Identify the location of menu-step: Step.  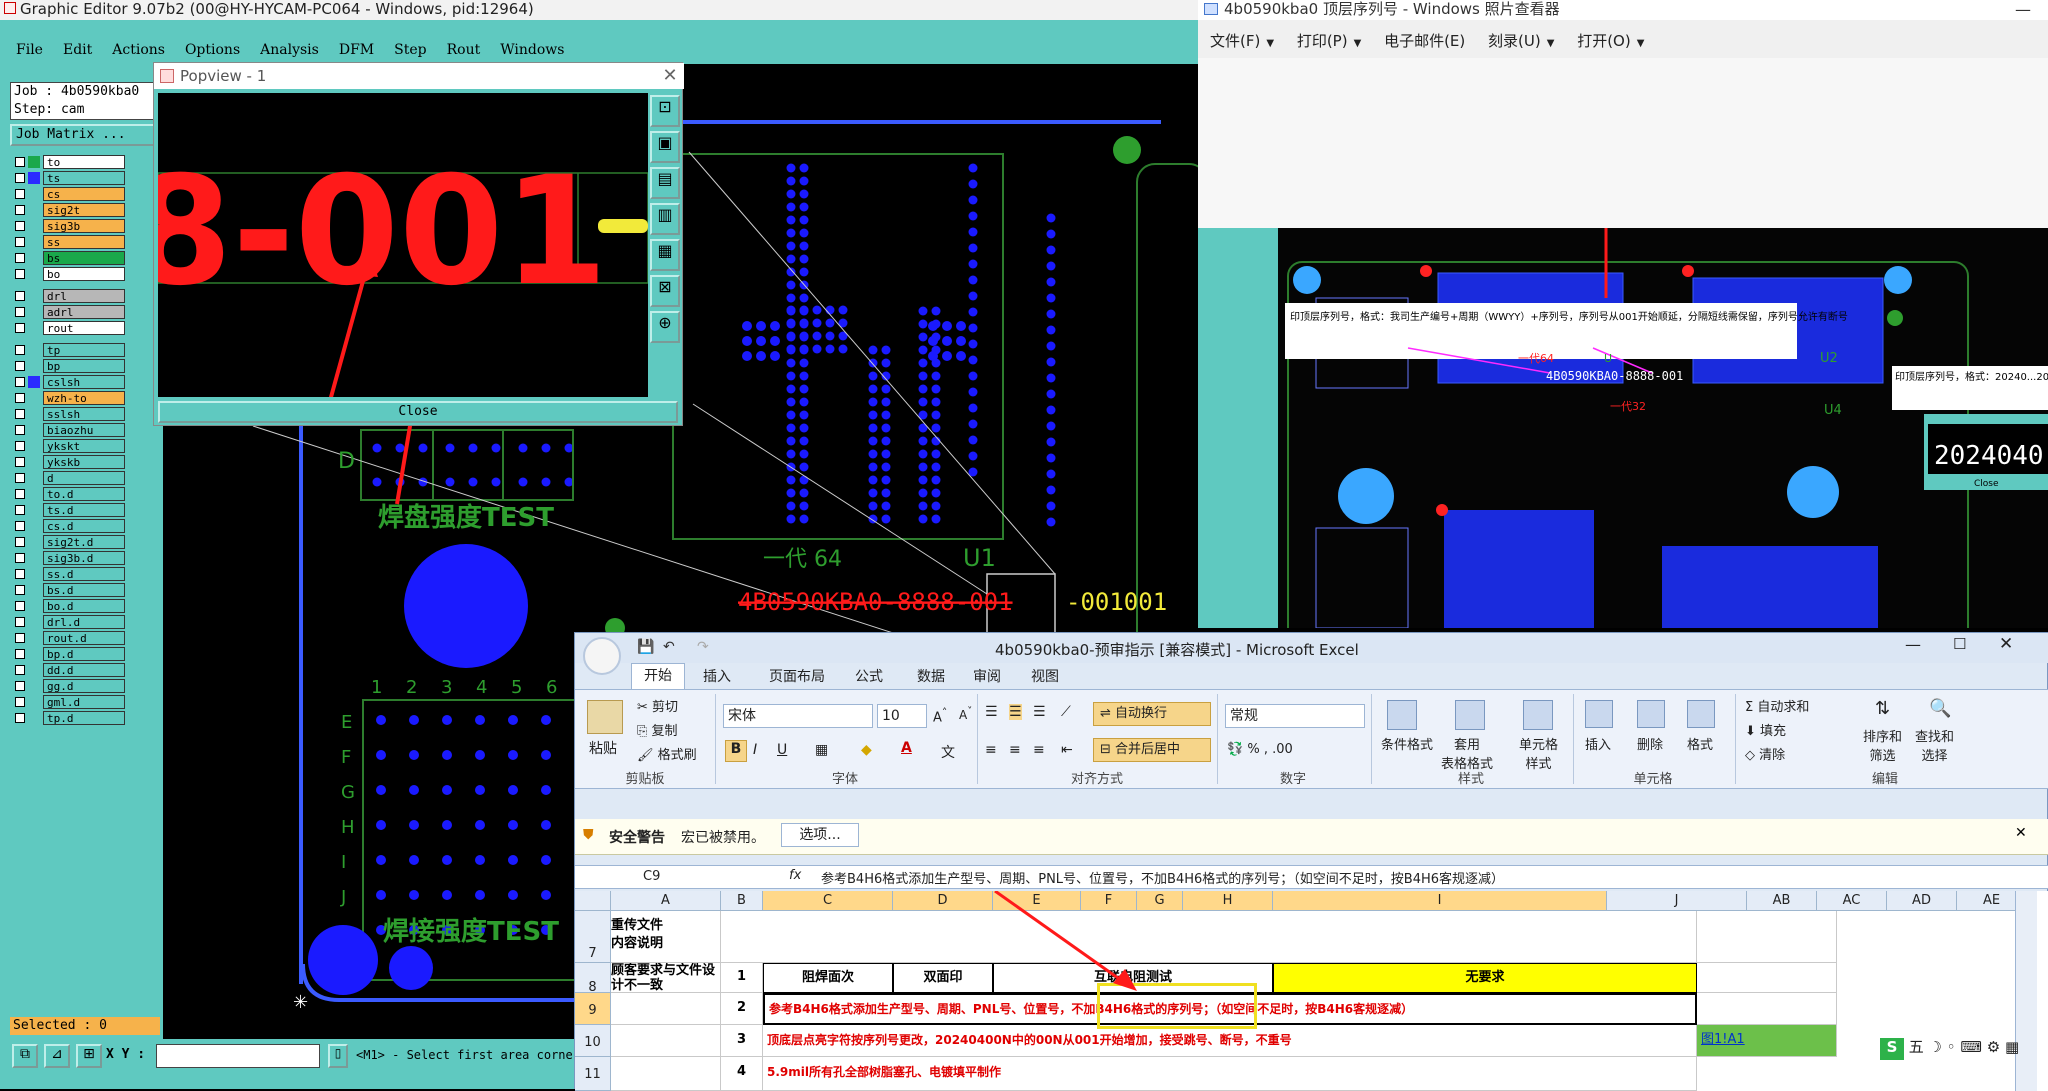
(410, 50).